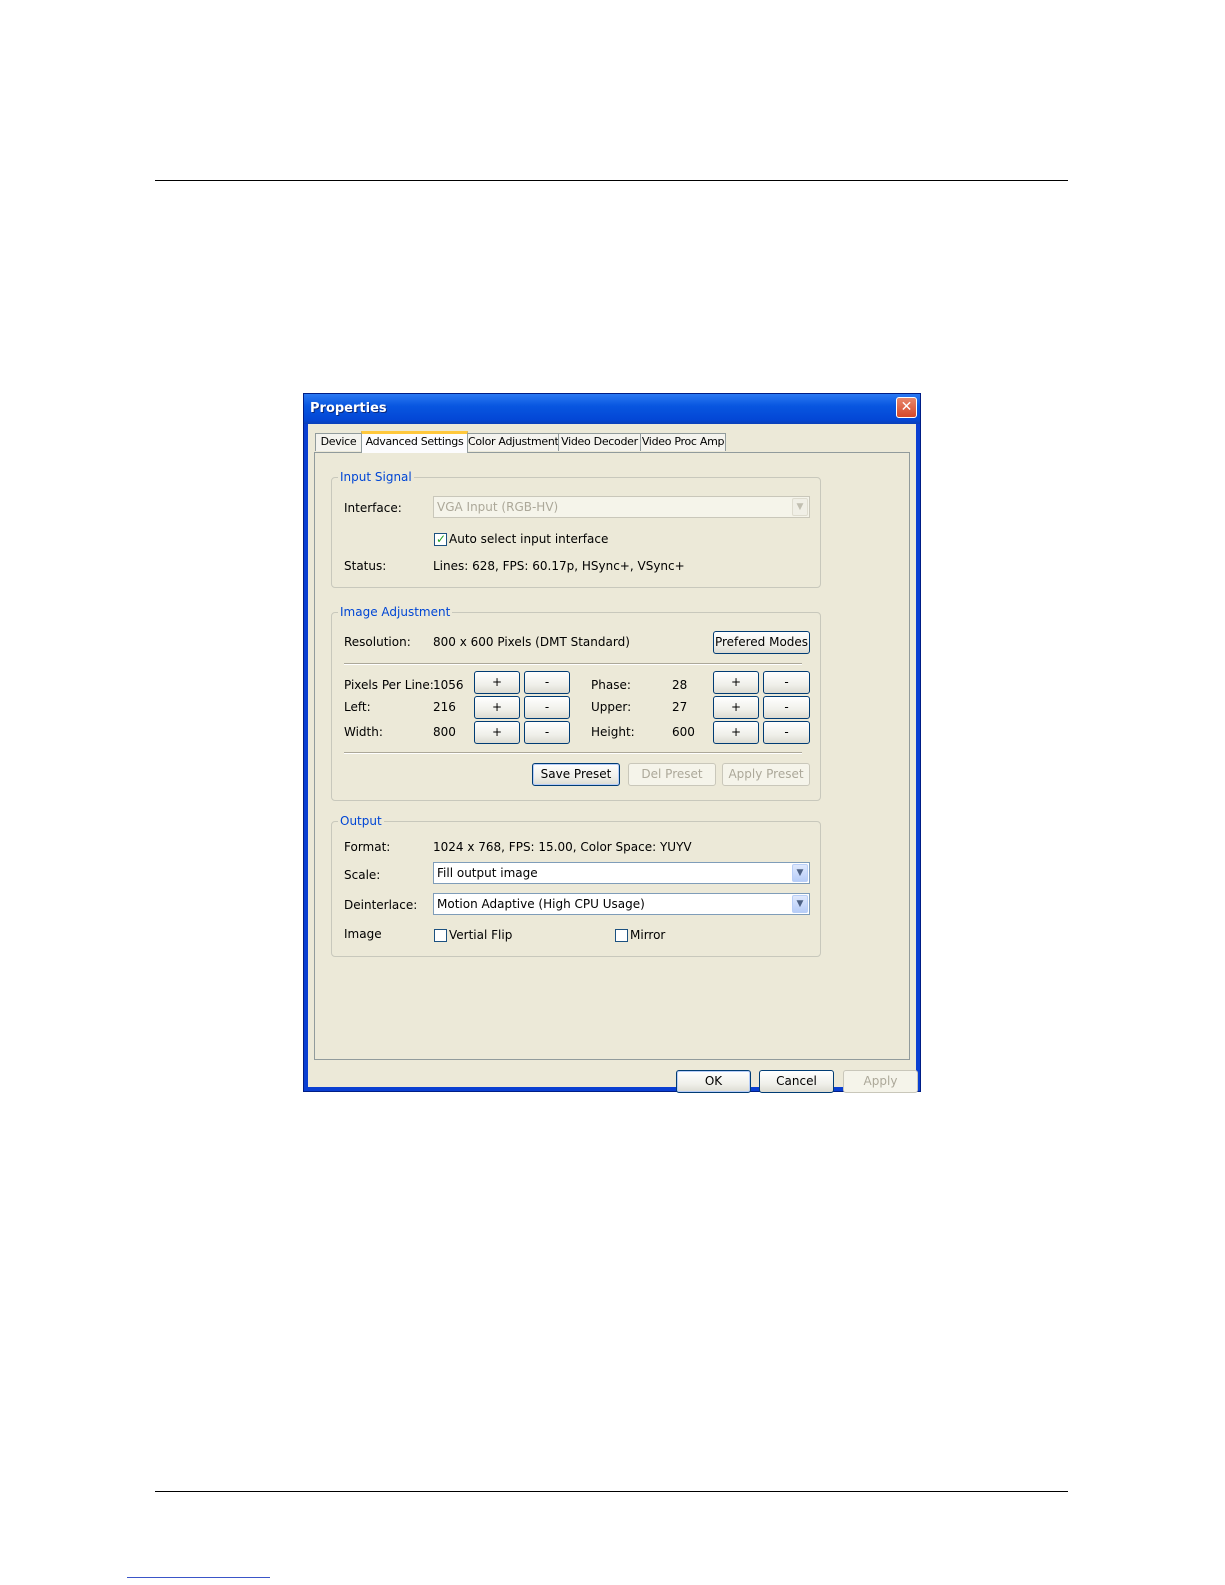  Describe the element at coordinates (680, 685) in the screenshot. I see `phase-value: 28` at that location.